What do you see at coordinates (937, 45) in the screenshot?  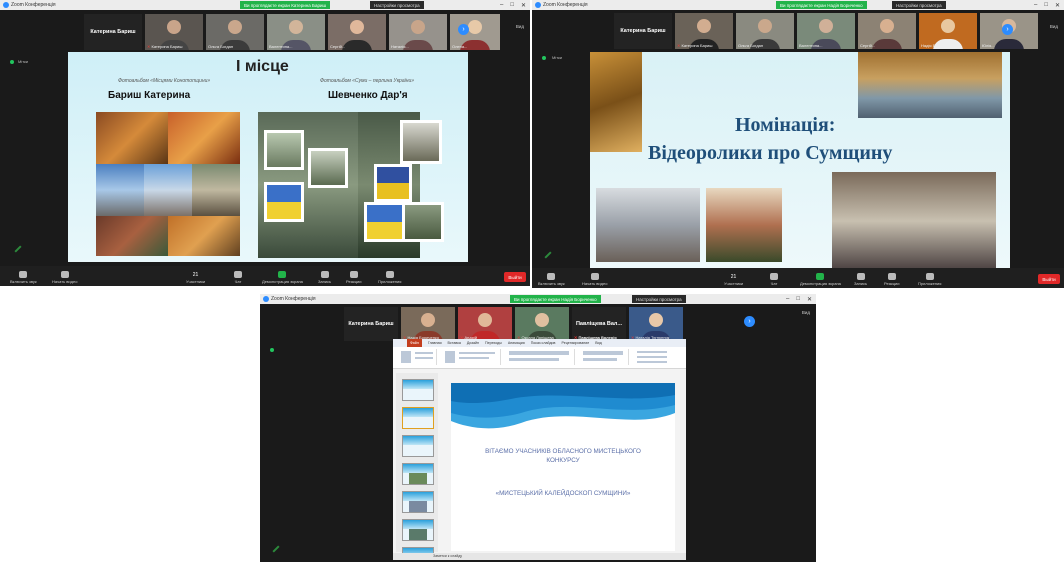 I see `participant-name: Надія Бориченко` at bounding box center [937, 45].